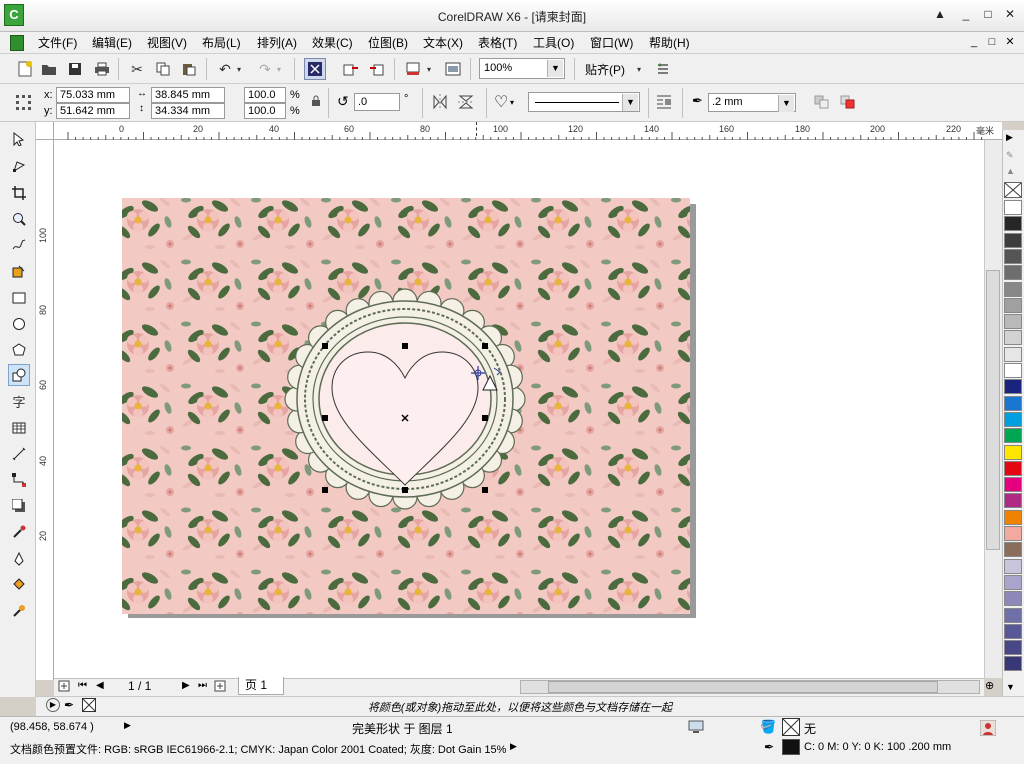 The width and height of the screenshot is (1024, 764). Describe the element at coordinates (57, 43) in the screenshot. I see `menu-file: 文件(F)` at that location.